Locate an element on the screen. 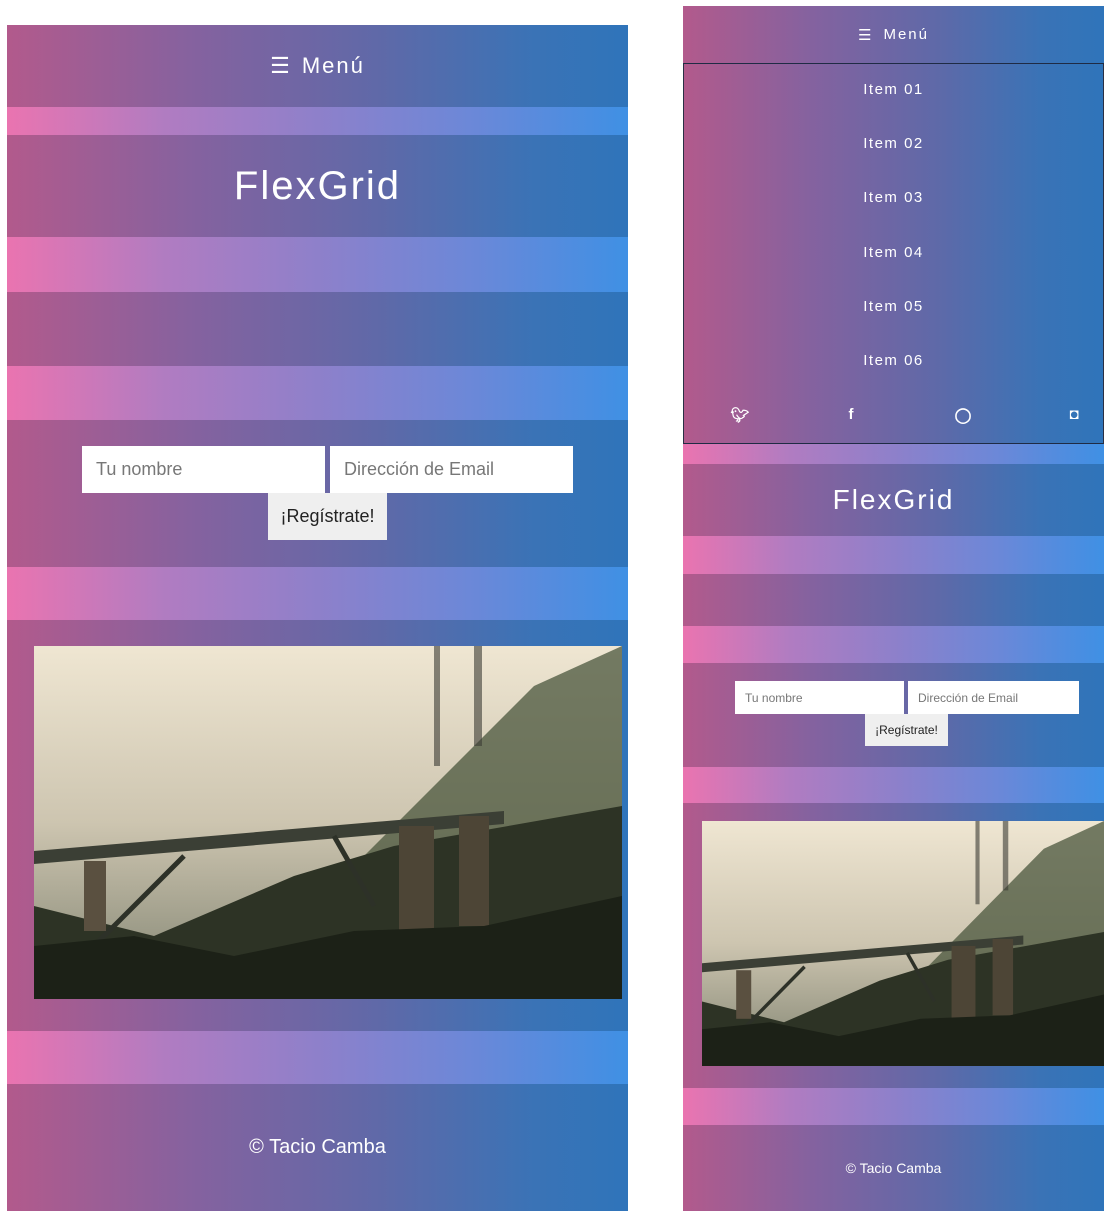  nav-item-06: Item 06 is located at coordinates (893, 360).